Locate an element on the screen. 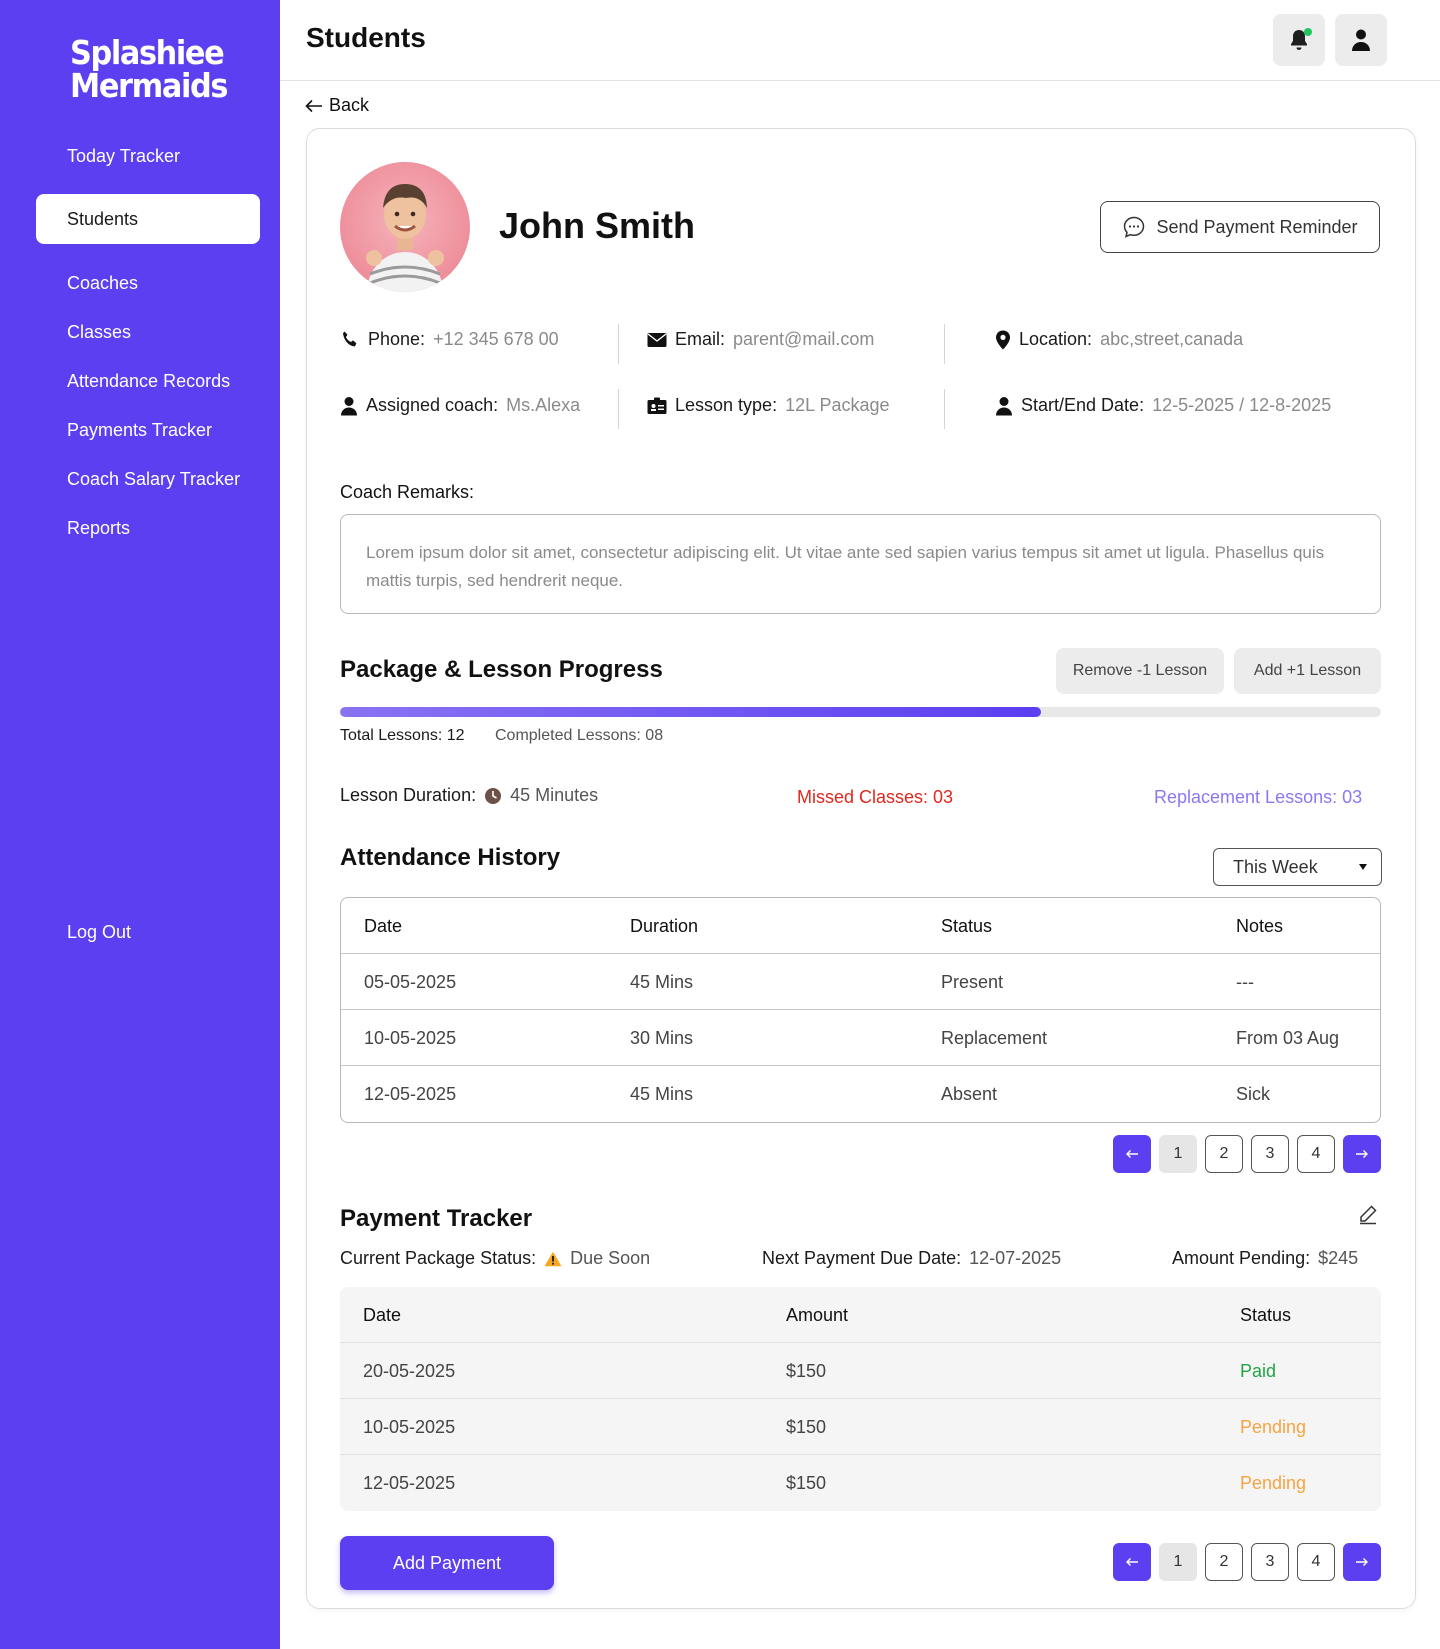  next-payment-due-value: 12-07-2025 is located at coordinates (1015, 1258).